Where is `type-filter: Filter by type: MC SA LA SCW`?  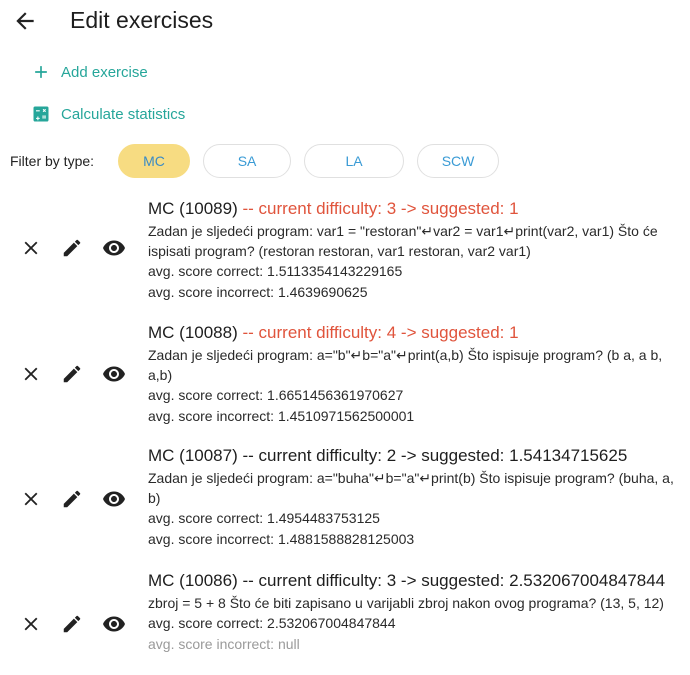 type-filter: Filter by type: MC SA LA SCW is located at coordinates (261, 161).